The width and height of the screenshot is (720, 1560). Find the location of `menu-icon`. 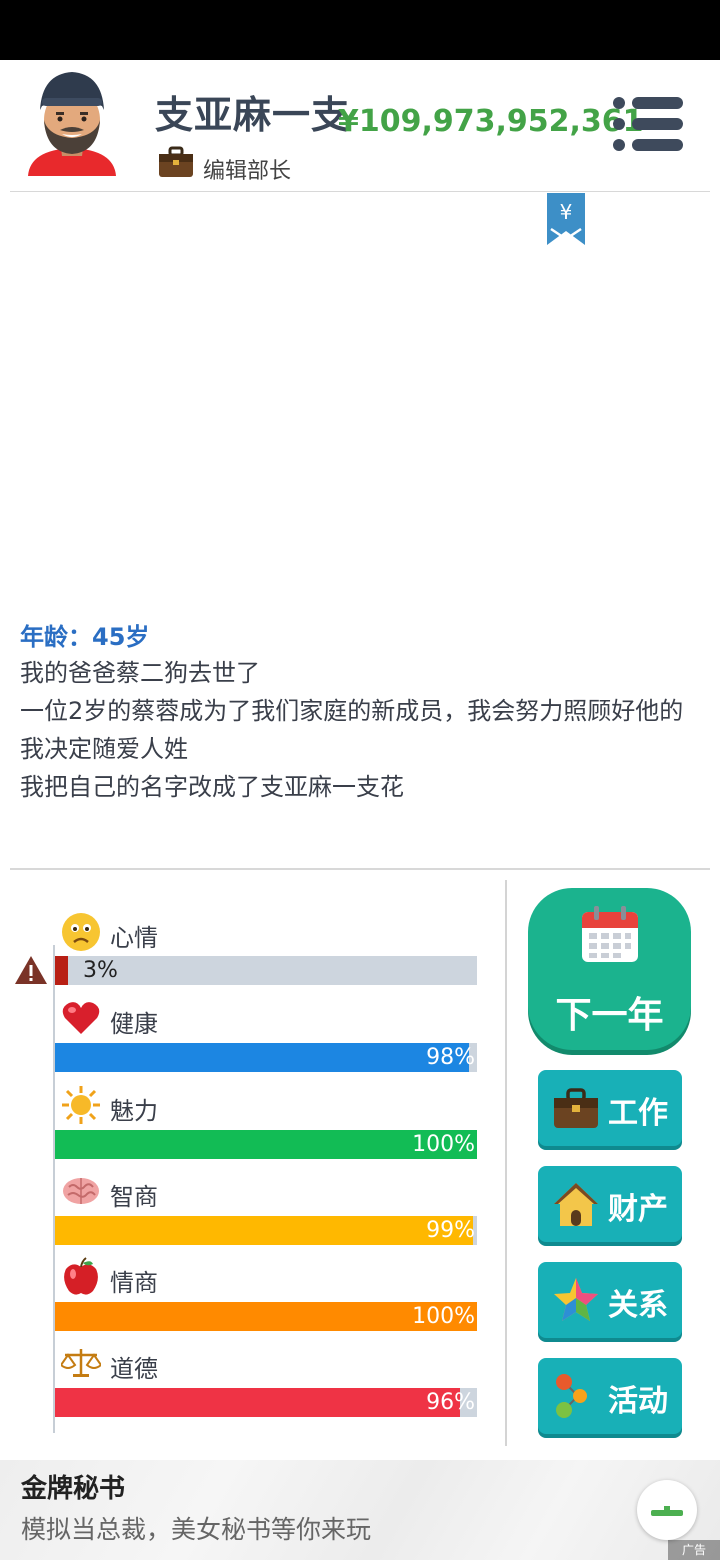

menu-icon is located at coordinates (648, 124).